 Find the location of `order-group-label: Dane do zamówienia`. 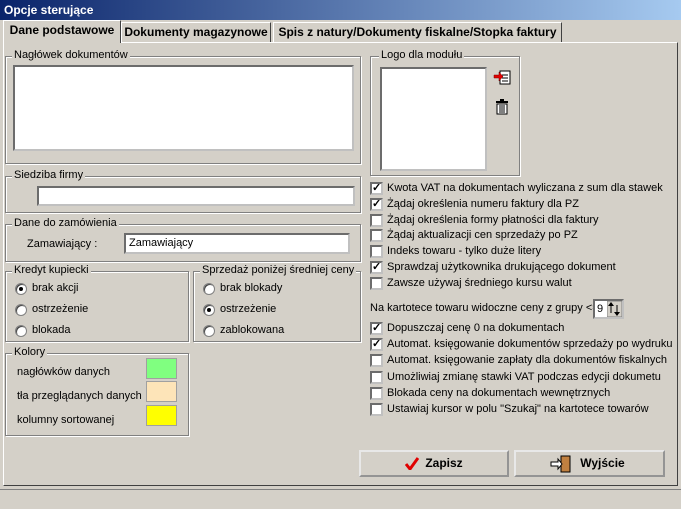

order-group-label: Dane do zamówienia is located at coordinates (65, 223).